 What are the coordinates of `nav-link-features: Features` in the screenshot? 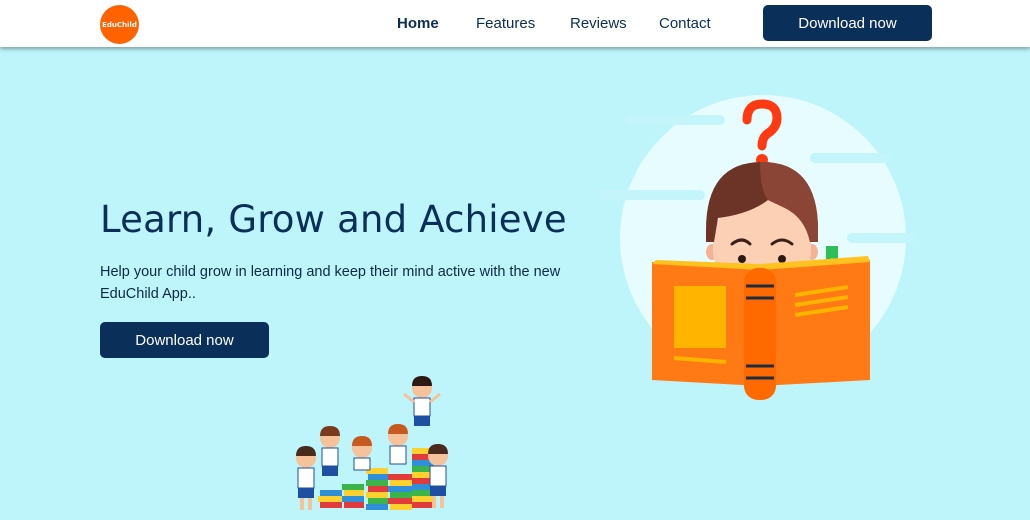 It's located at (505, 23).